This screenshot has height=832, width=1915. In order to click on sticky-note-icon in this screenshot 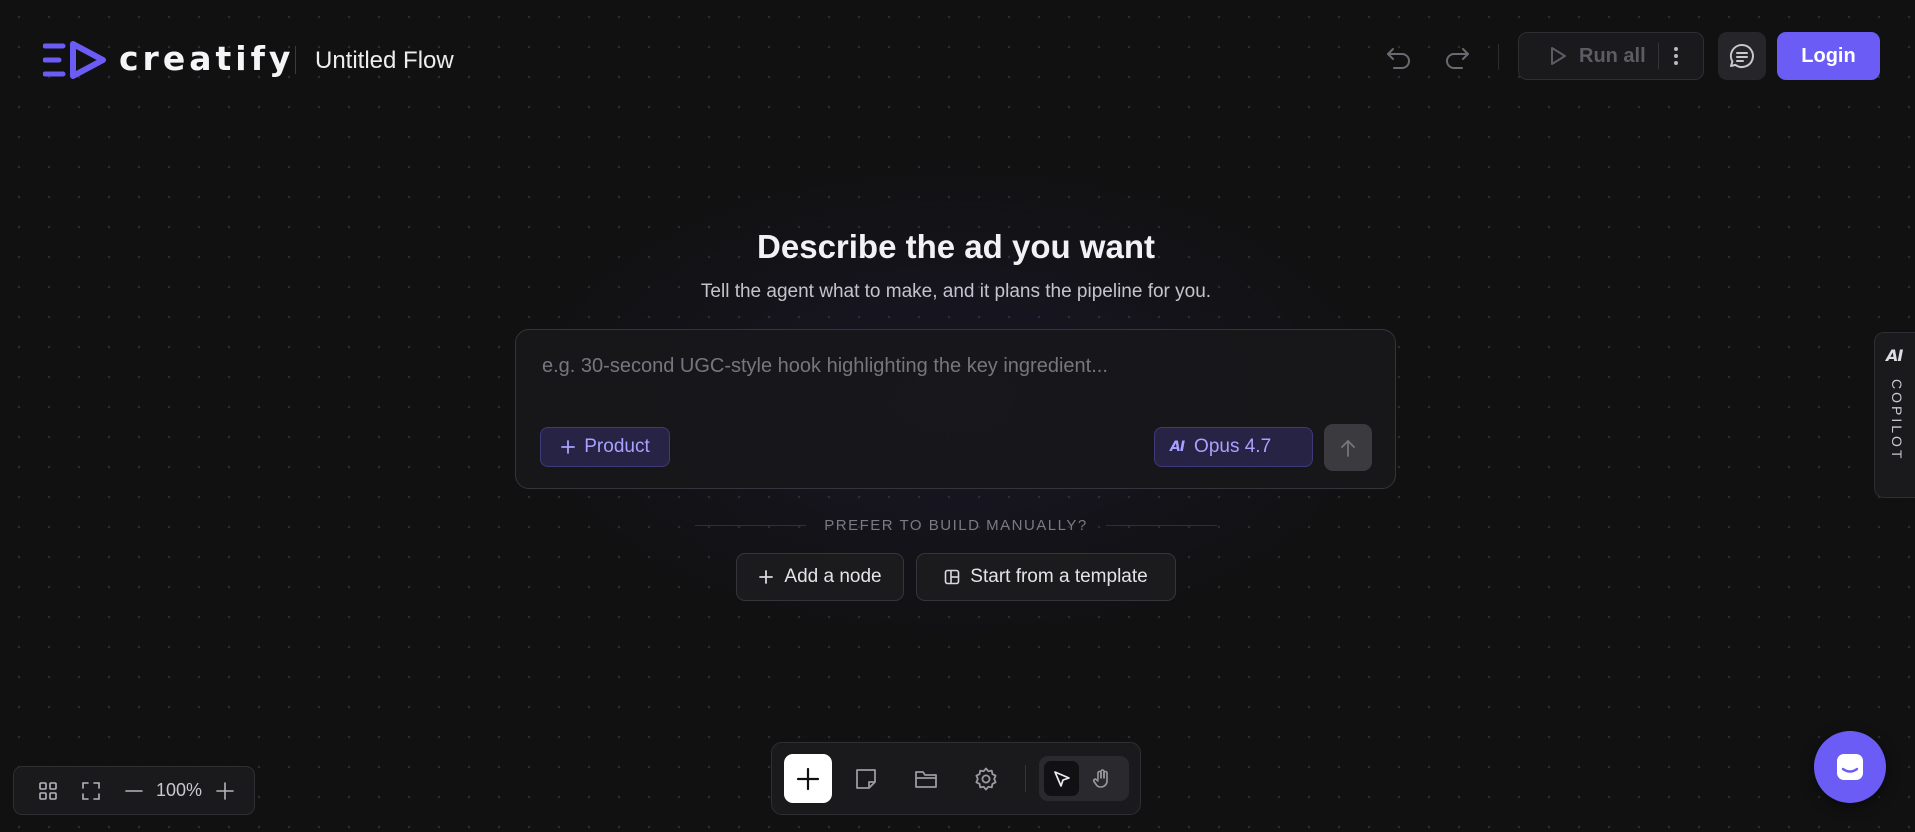, I will do `click(866, 779)`.